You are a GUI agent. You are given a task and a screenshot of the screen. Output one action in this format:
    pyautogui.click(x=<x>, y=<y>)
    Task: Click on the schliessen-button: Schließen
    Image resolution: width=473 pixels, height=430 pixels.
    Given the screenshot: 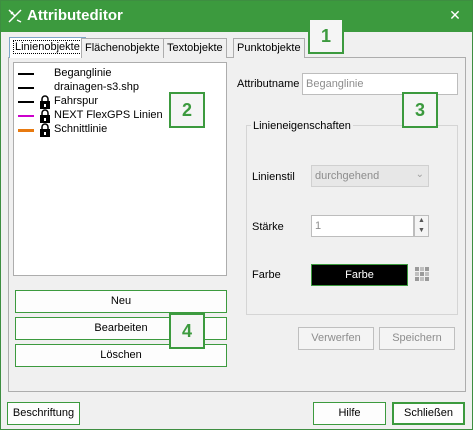 What is the action you would take?
    pyautogui.click(x=428, y=413)
    